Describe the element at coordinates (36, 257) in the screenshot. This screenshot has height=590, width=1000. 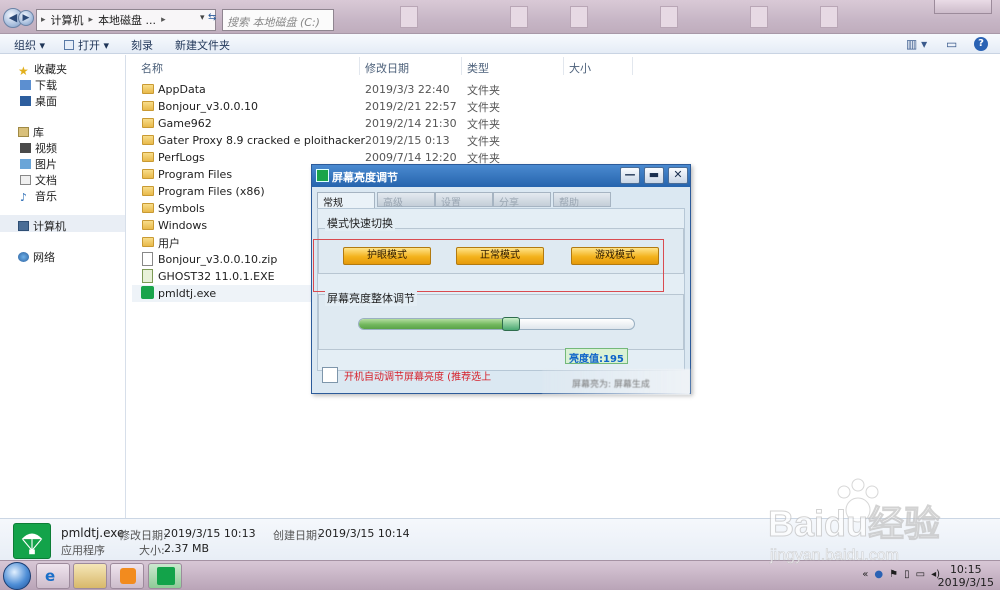
I see `nav-network: 网络` at that location.